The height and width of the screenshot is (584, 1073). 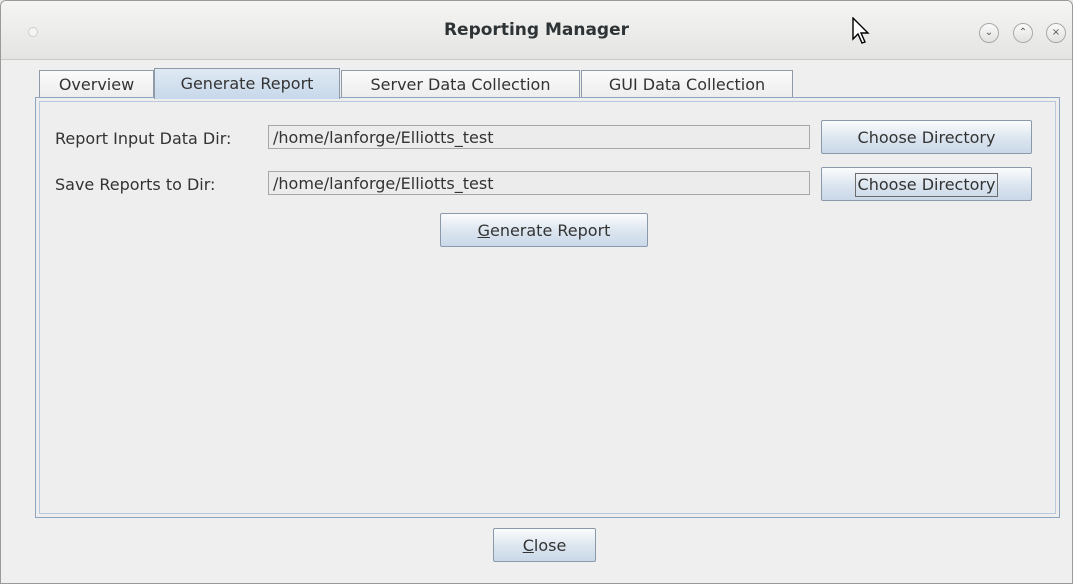 What do you see at coordinates (550, 545) in the screenshot?
I see `close-label: lose` at bounding box center [550, 545].